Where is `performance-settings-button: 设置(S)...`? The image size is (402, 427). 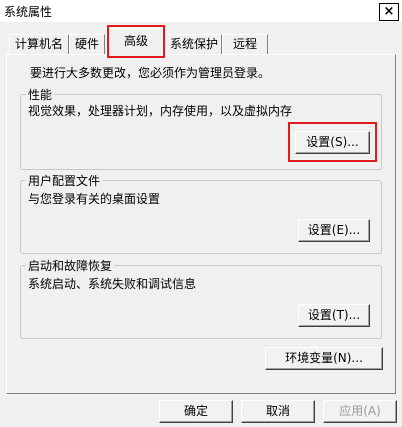
performance-settings-button: 设置(S)... is located at coordinates (332, 142).